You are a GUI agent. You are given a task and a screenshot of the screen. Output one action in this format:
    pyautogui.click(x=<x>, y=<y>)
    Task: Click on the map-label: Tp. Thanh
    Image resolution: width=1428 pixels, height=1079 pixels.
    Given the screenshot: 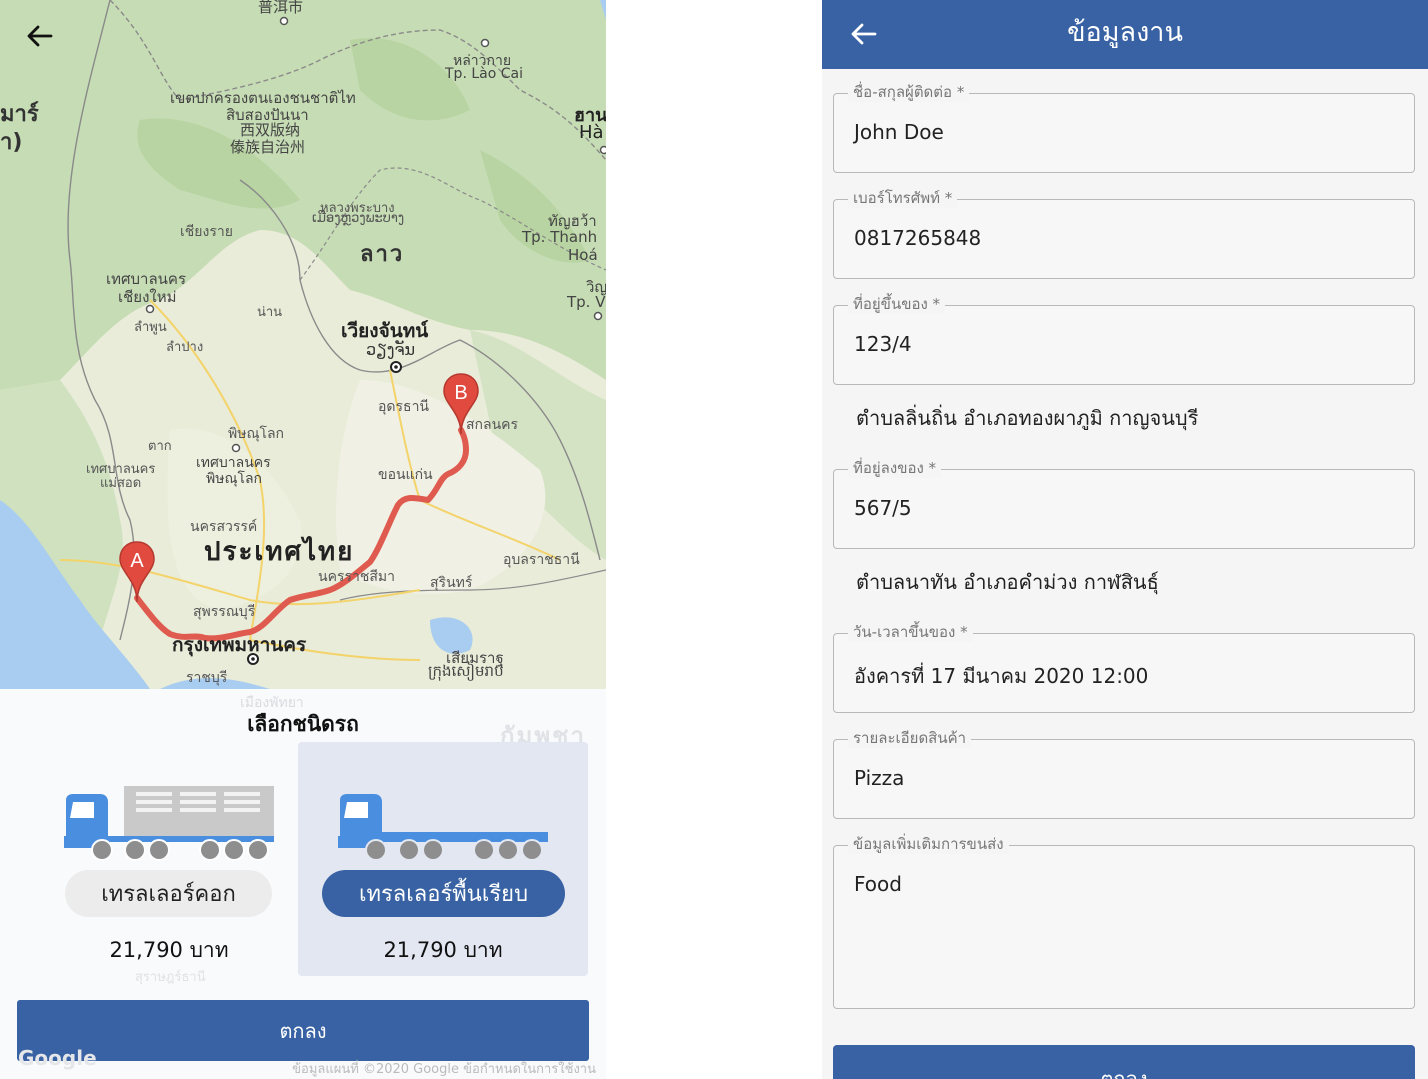 What is the action you would take?
    pyautogui.click(x=560, y=237)
    